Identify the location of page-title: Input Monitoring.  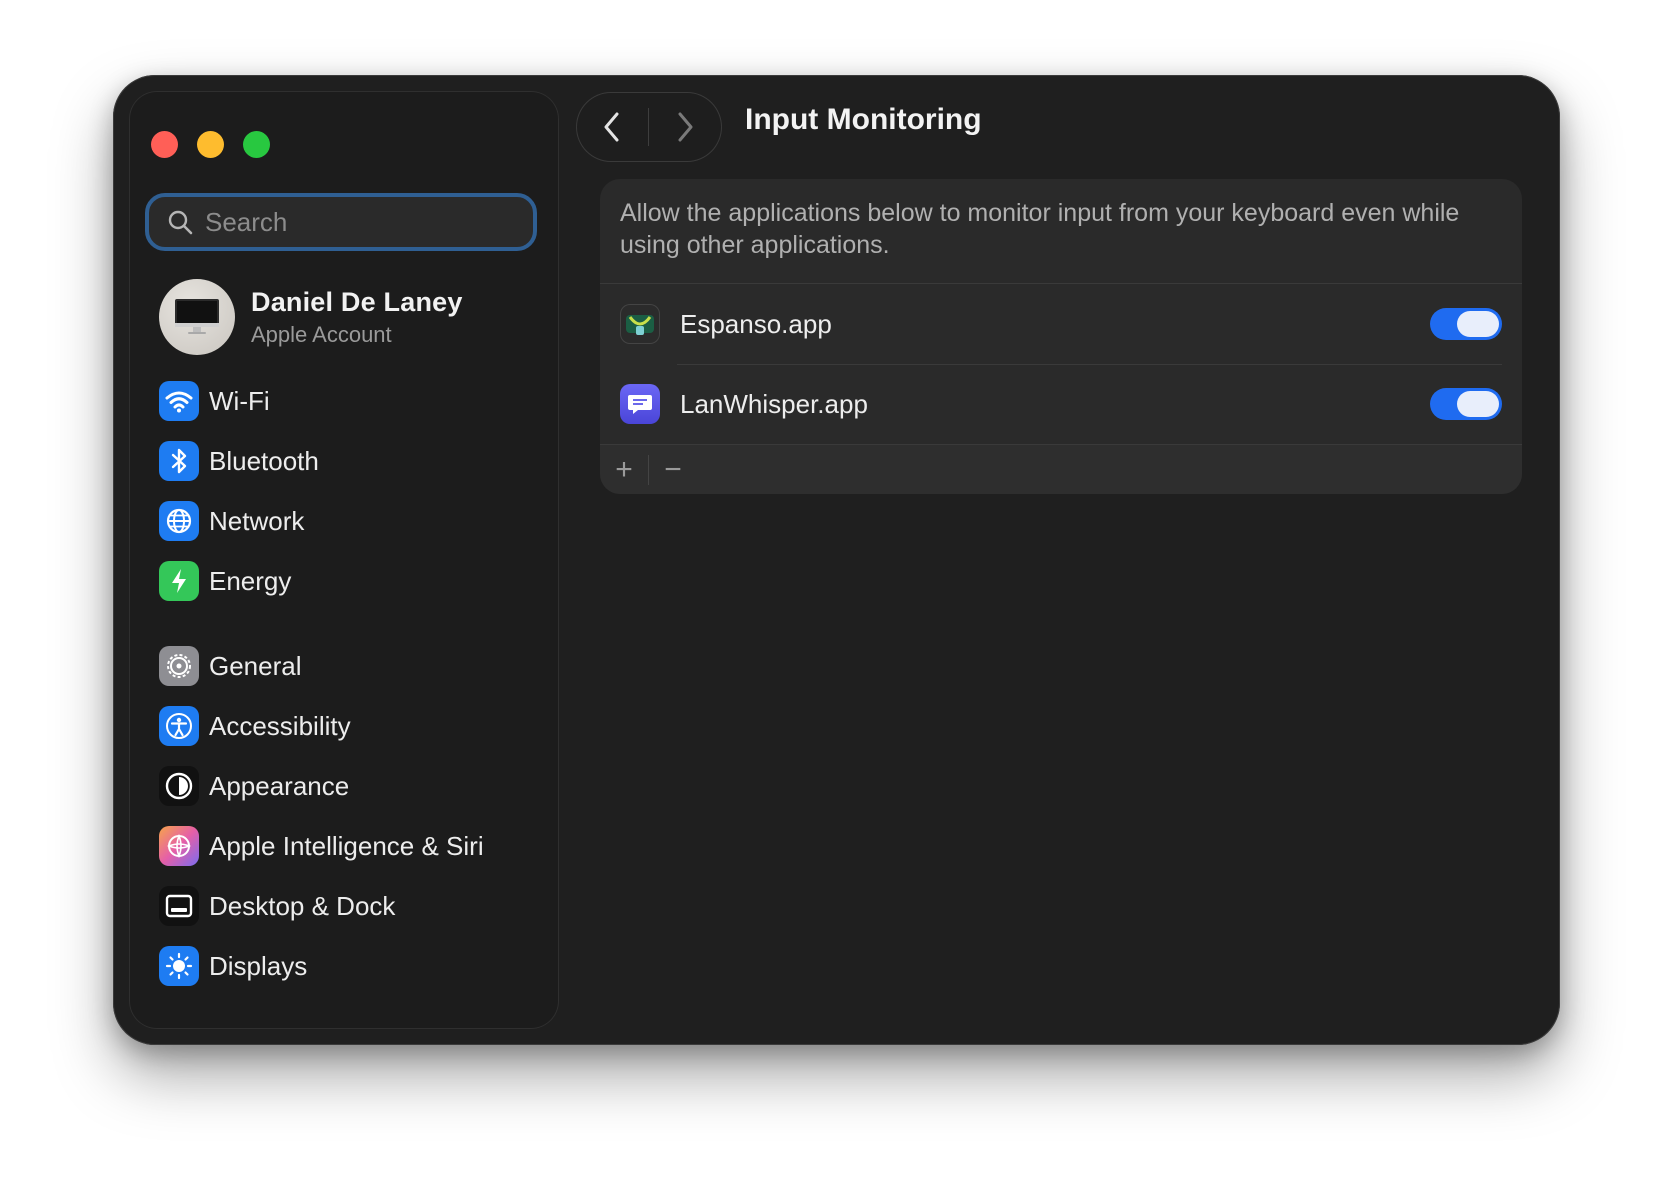
(863, 119).